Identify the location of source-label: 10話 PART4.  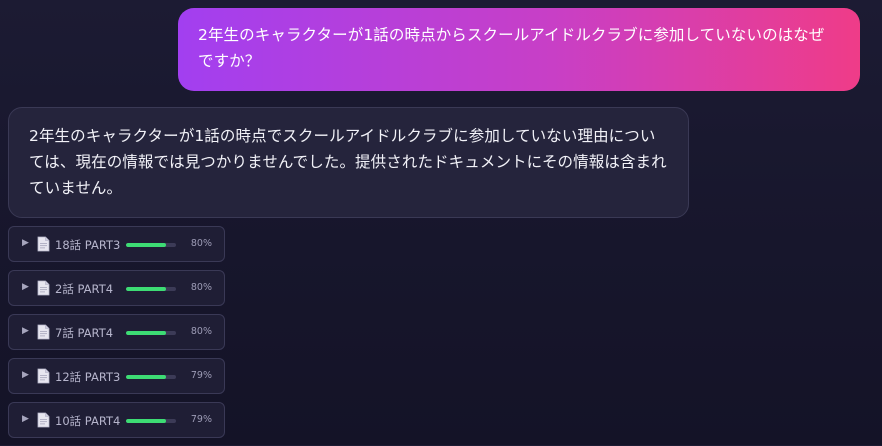
(88, 421).